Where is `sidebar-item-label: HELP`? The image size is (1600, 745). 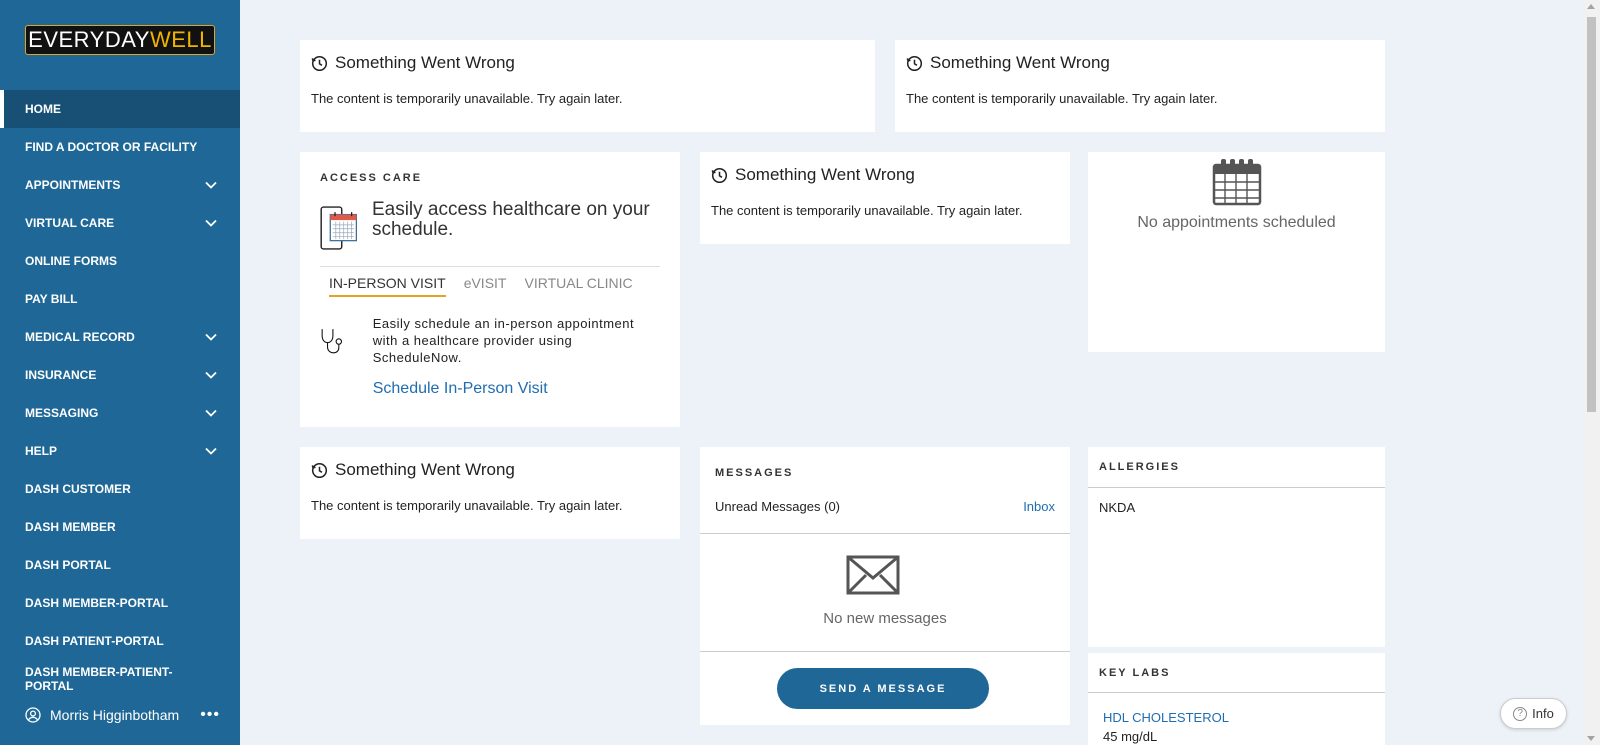 sidebar-item-label: HELP is located at coordinates (41, 451).